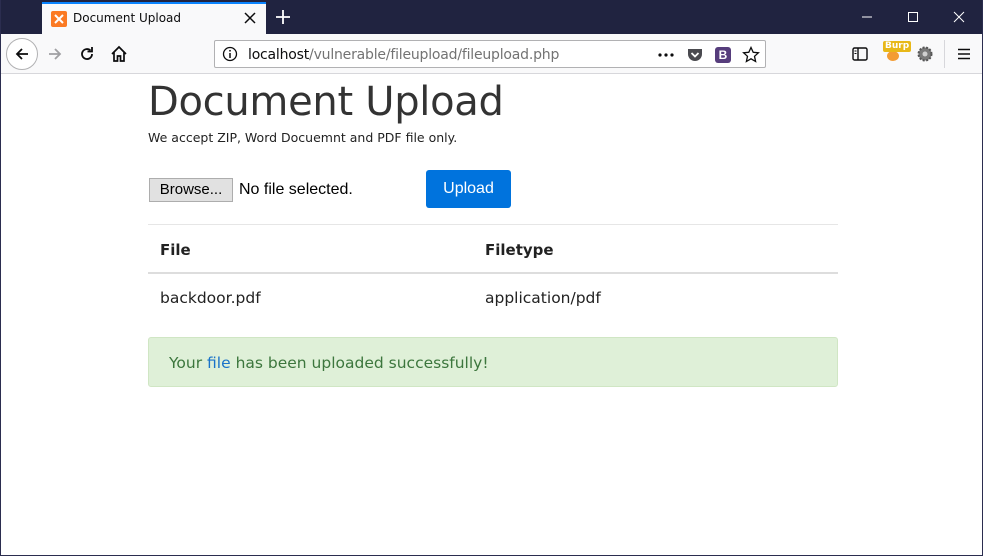 The width and height of the screenshot is (983, 556). What do you see at coordinates (59, 19) in the screenshot?
I see `xampp-favicon-icon` at bounding box center [59, 19].